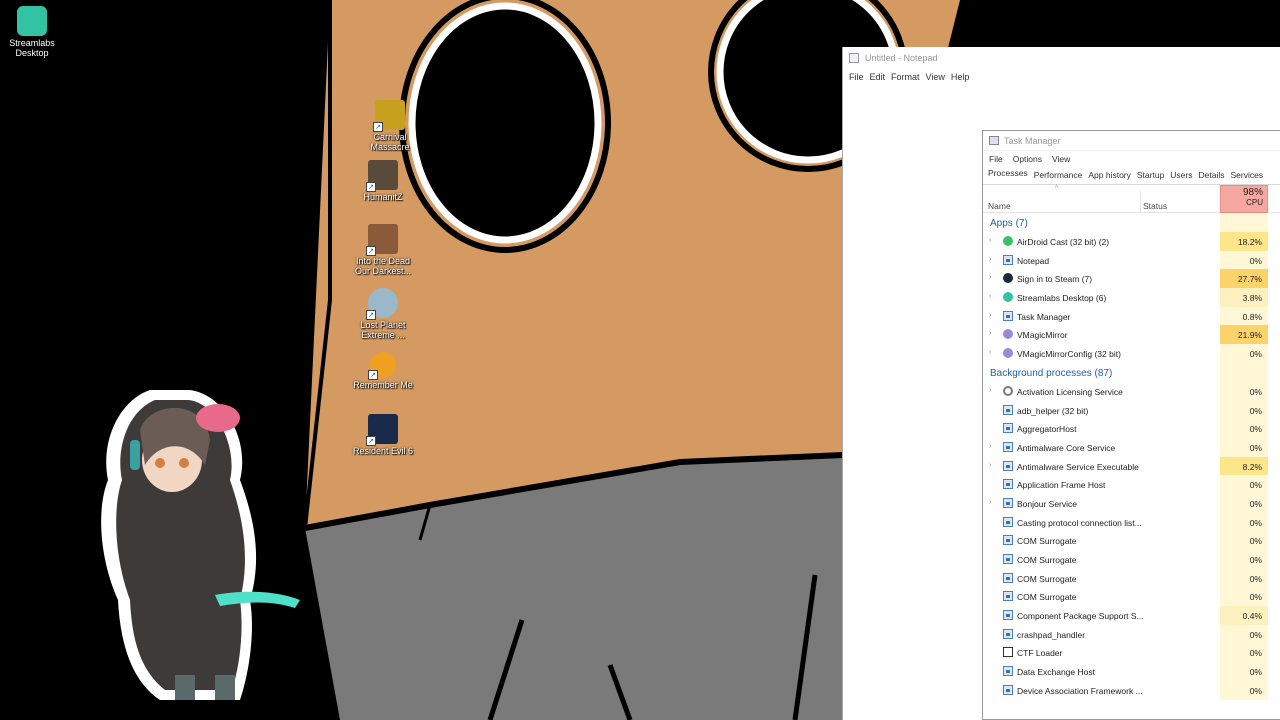 The height and width of the screenshot is (720, 1280). I want to click on gear-icon, so click(1008, 390).